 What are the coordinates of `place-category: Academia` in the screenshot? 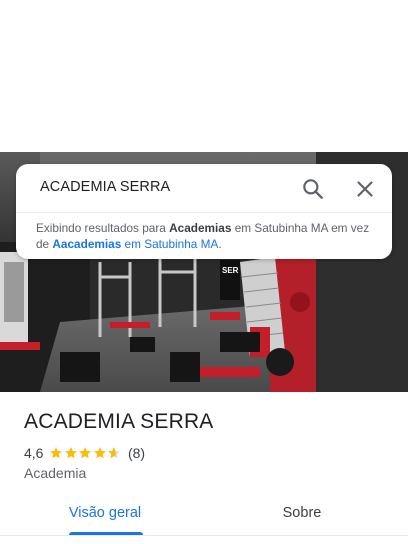 It's located at (55, 473).